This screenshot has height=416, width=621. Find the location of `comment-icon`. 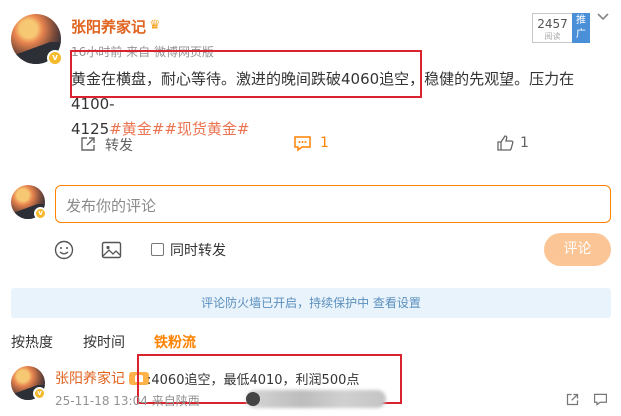

comment-icon is located at coordinates (302, 143).